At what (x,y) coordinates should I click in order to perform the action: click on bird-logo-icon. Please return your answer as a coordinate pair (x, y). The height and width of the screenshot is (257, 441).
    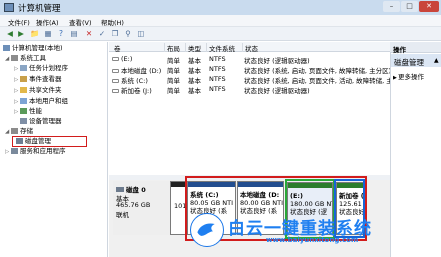
    Looking at the image, I should click on (206, 229).